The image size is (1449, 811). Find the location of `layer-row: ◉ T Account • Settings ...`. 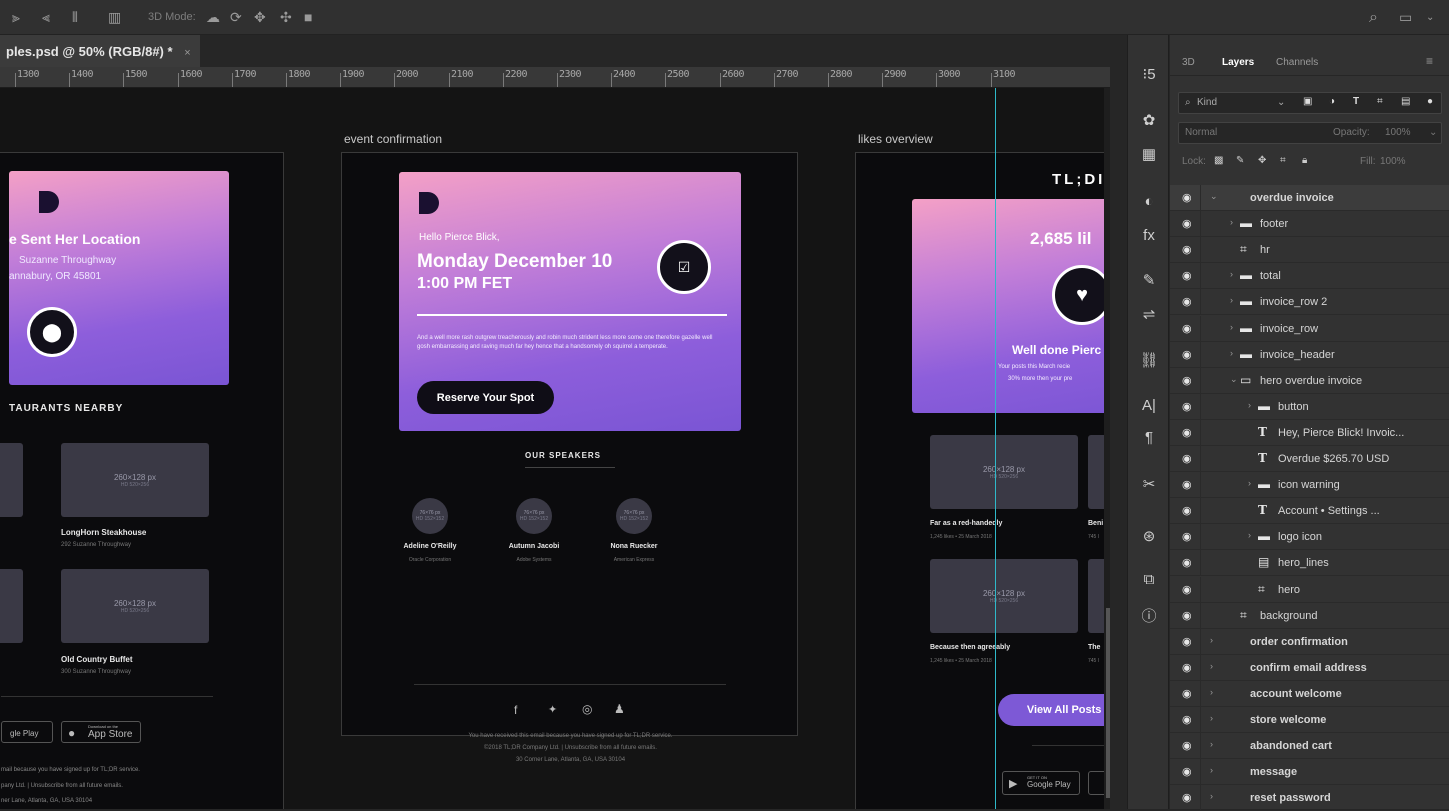

layer-row: ◉ T Account • Settings ... is located at coordinates (1309, 511).